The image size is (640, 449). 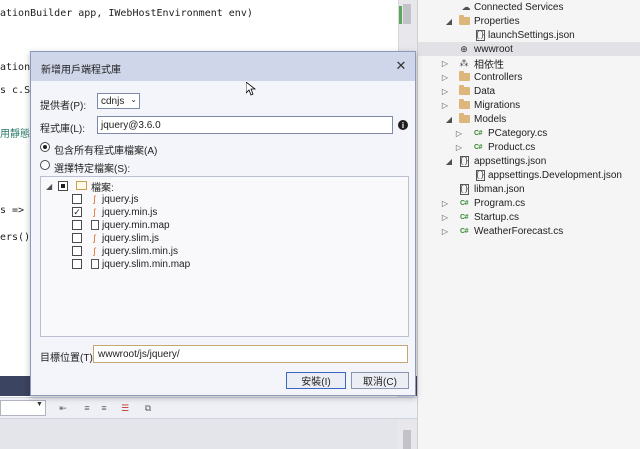 I want to click on files-root-label: 檔案:, so click(x=102, y=188).